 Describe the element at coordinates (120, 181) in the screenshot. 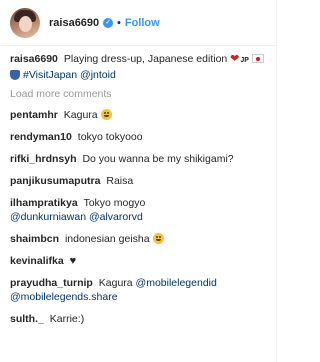

I see `comment-text: Raisa` at that location.